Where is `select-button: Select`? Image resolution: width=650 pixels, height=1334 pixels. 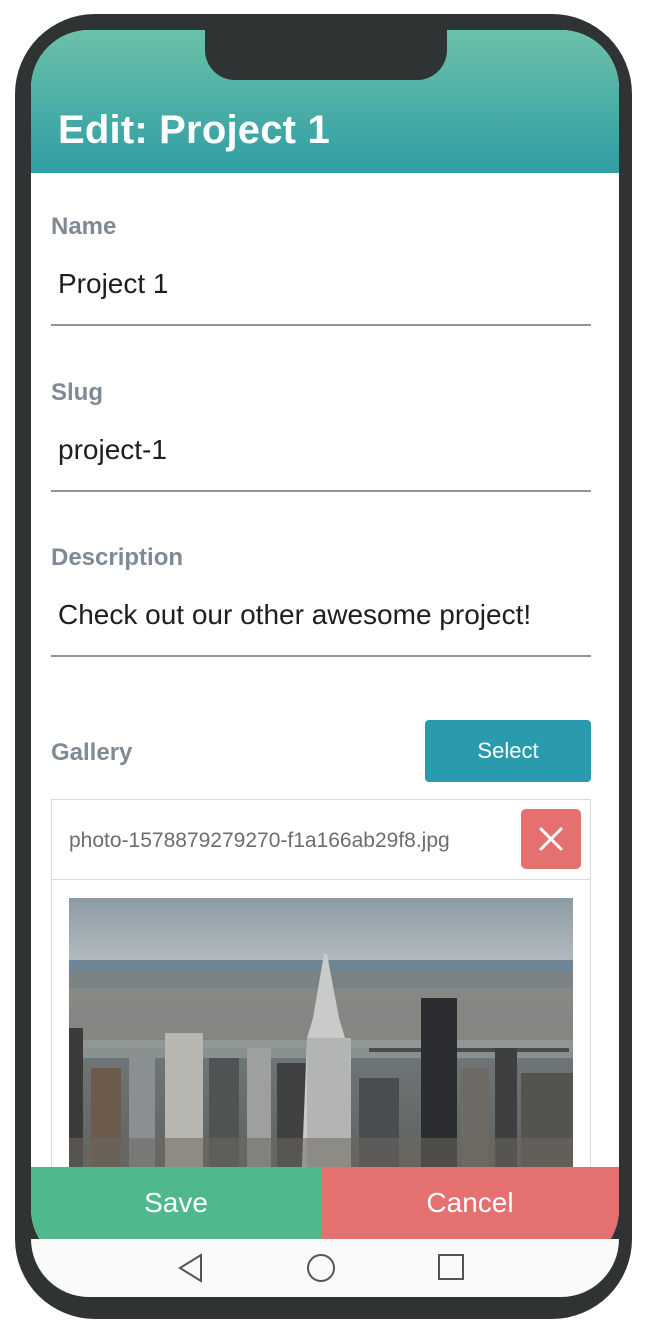 select-button: Select is located at coordinates (508, 751).